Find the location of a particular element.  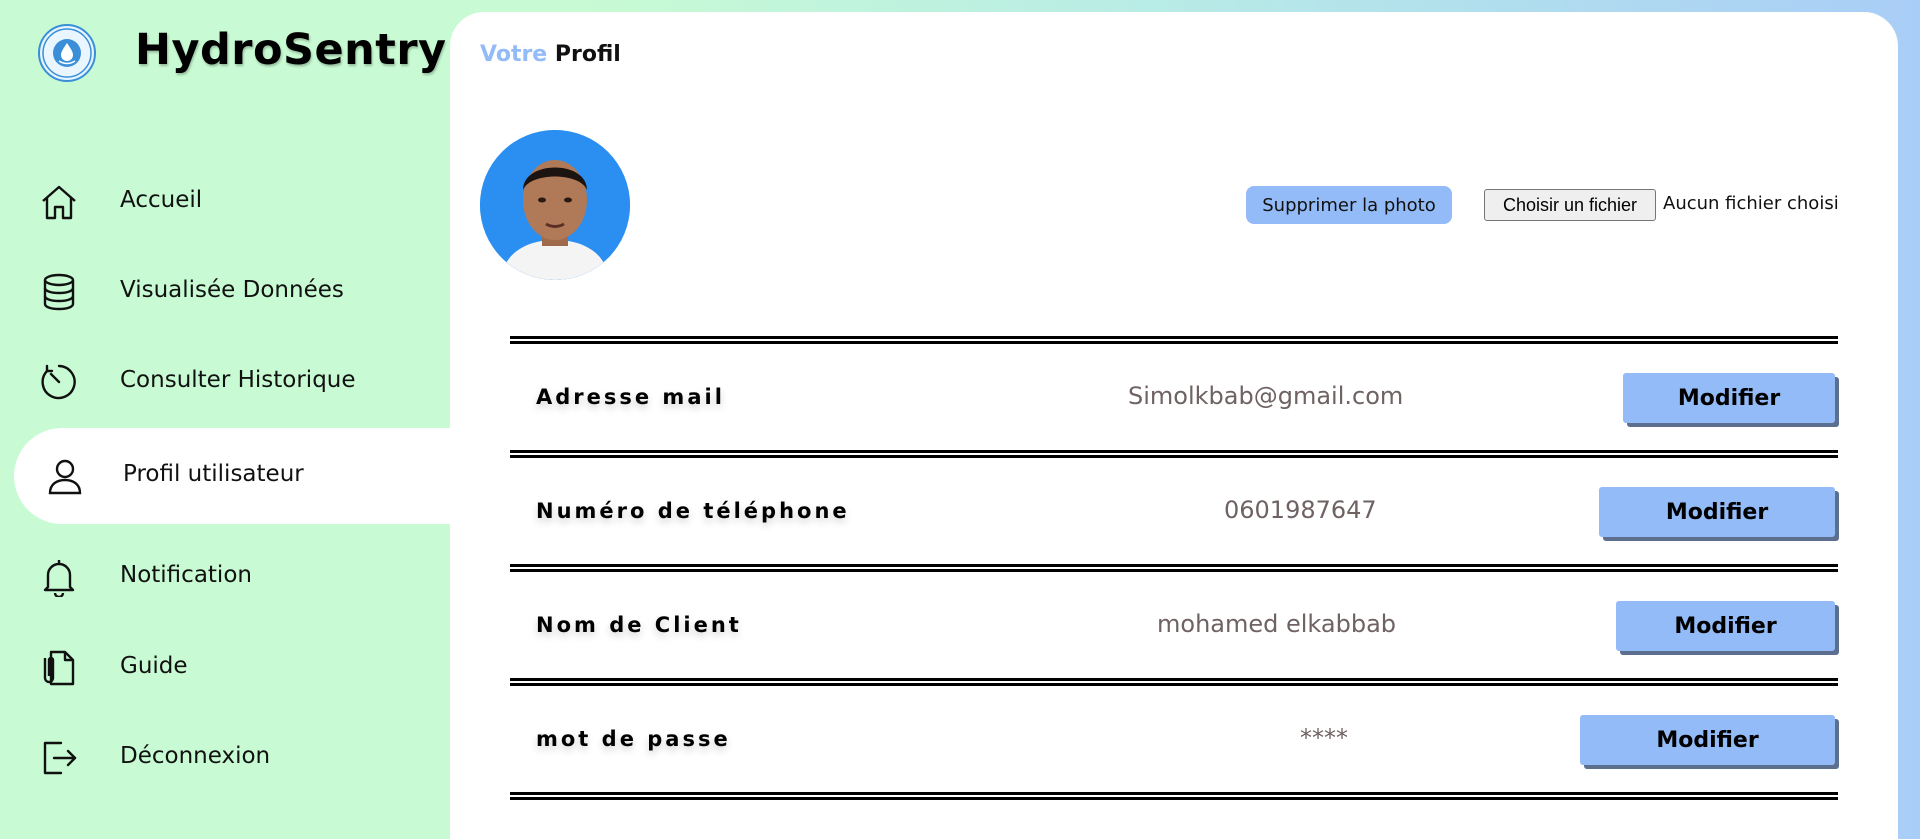

sidebar-item-label: Consulter Historique is located at coordinates (238, 380).